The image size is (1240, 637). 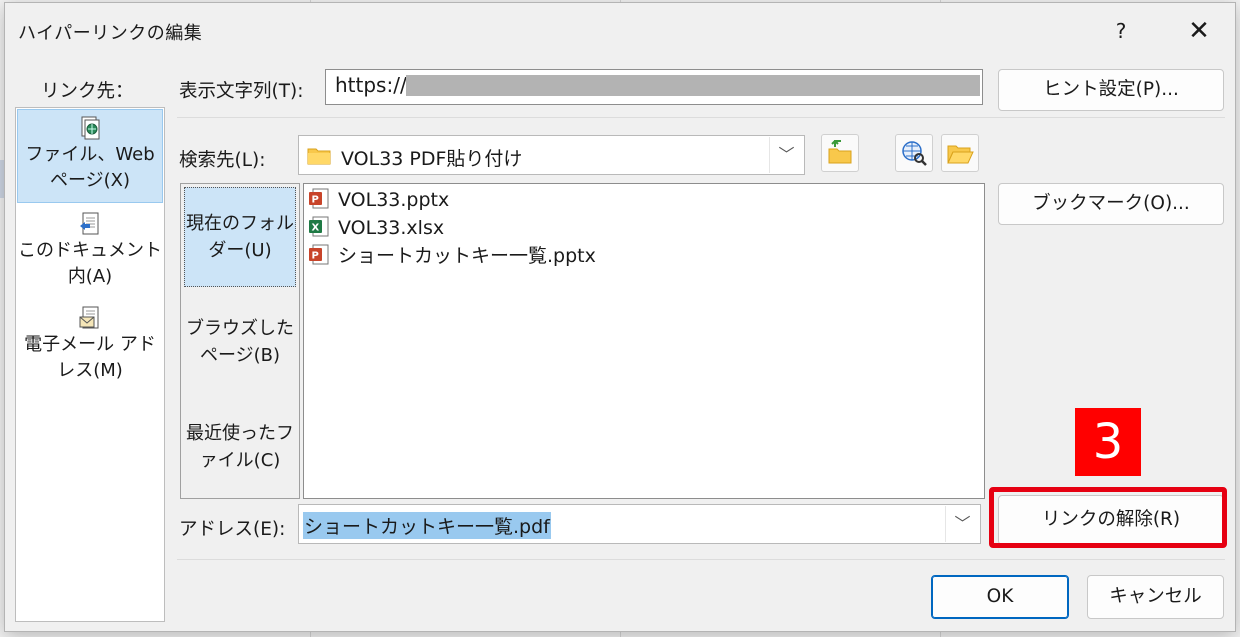 I want to click on address-value: ショートカットキー一覧.pdf, so click(x=427, y=525).